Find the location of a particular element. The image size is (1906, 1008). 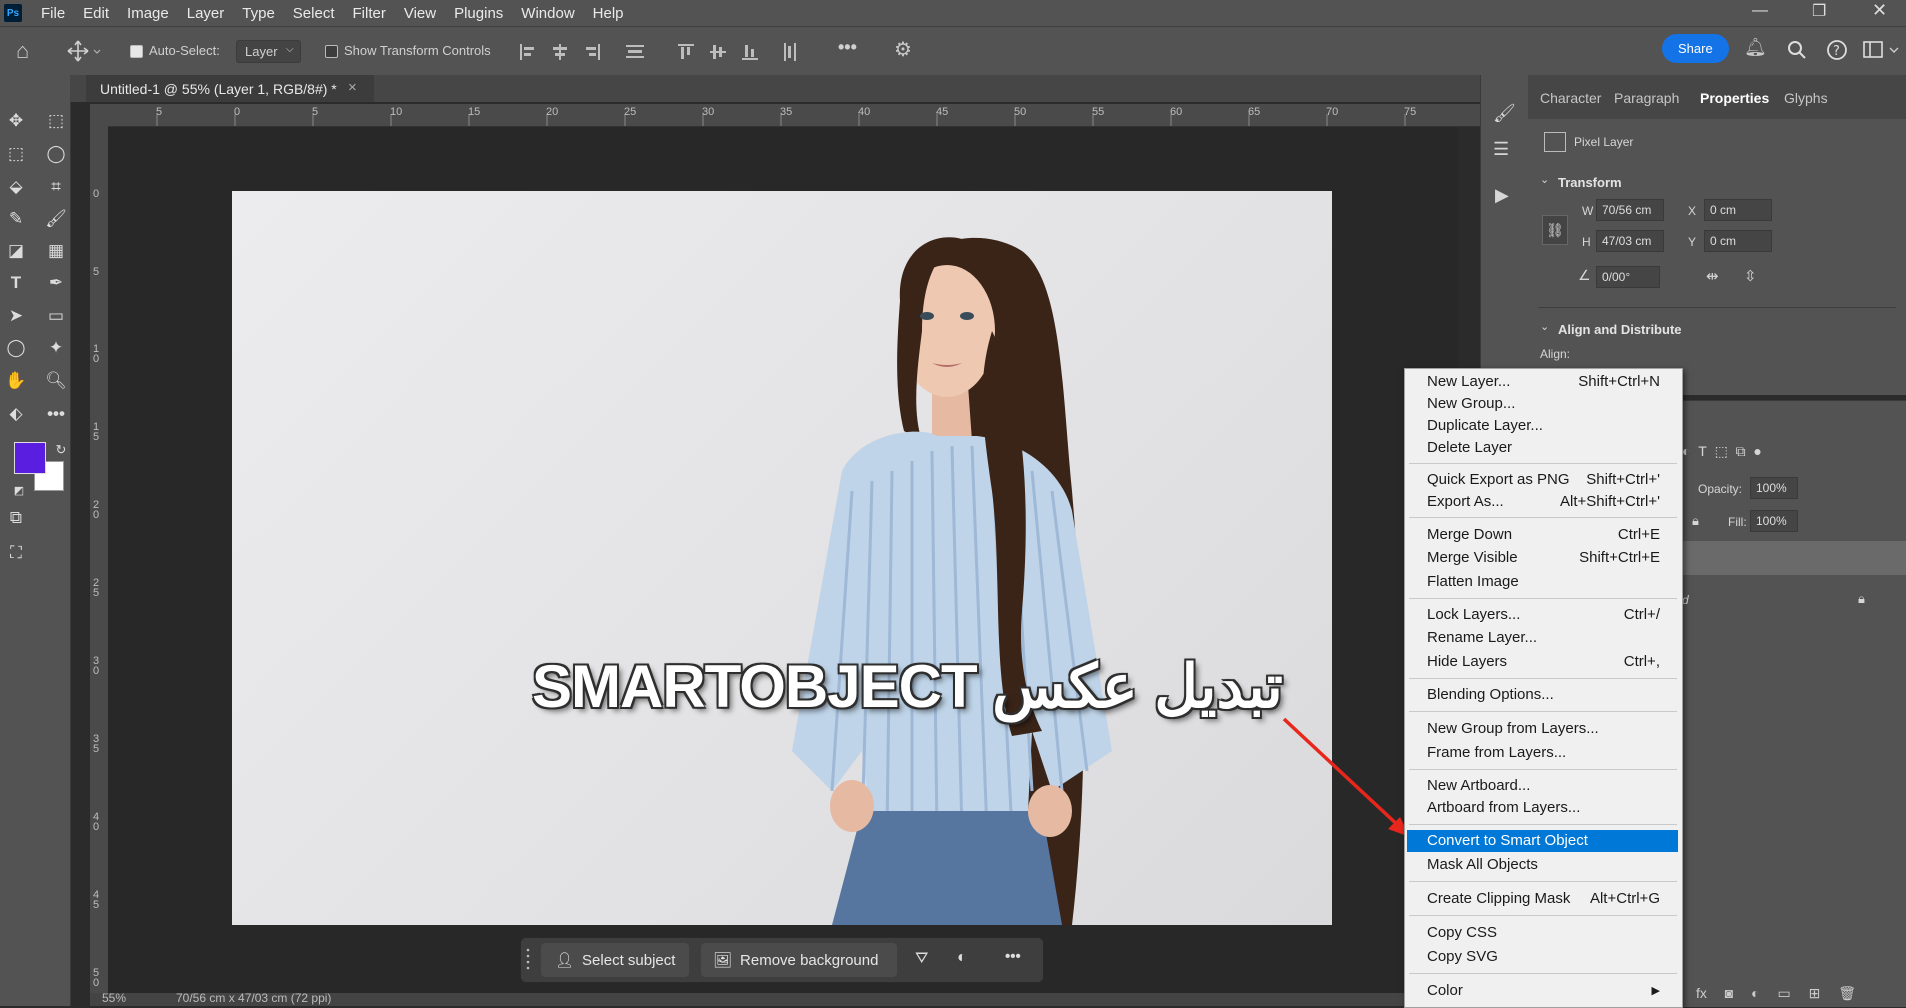

menu-image: Image is located at coordinates (148, 13).